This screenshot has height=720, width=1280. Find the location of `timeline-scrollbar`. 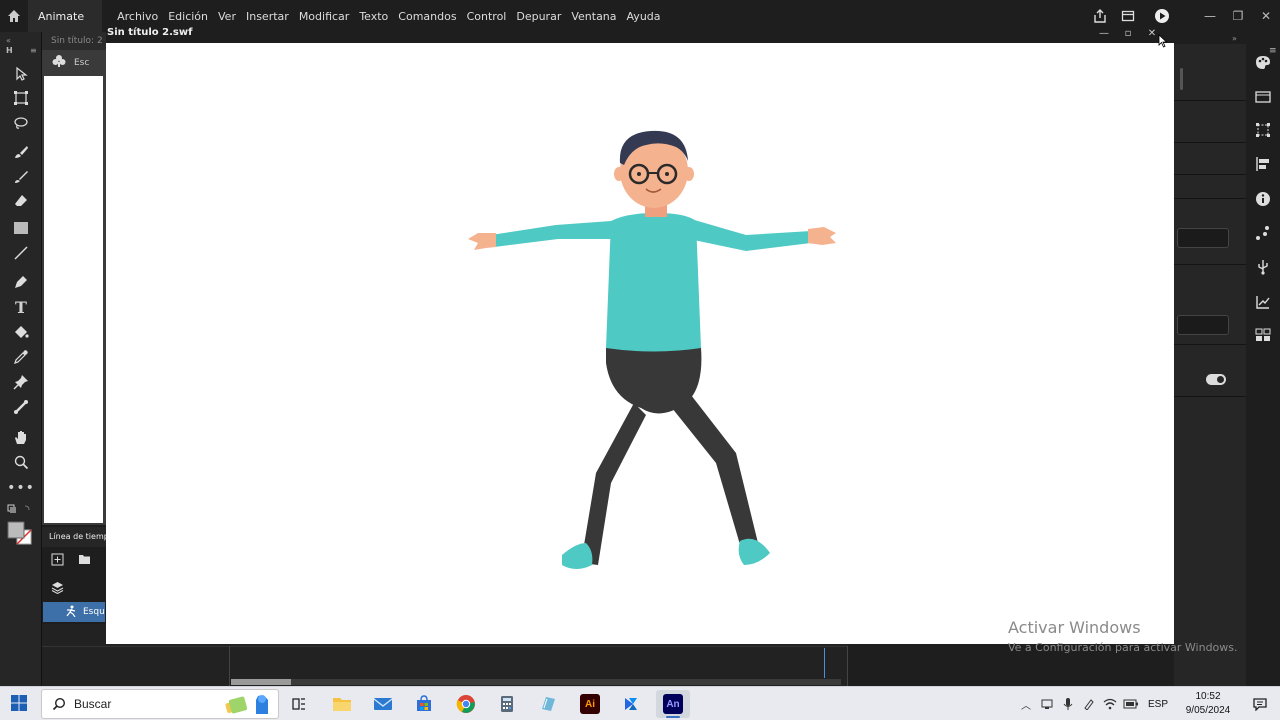

timeline-scrollbar is located at coordinates (536, 682).